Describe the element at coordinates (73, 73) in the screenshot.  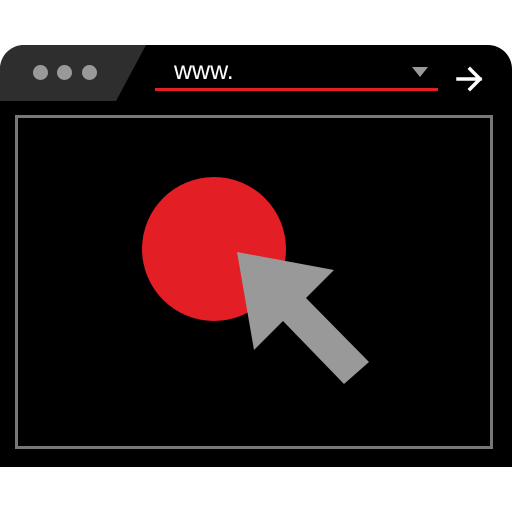
I see `tab-strip` at that location.